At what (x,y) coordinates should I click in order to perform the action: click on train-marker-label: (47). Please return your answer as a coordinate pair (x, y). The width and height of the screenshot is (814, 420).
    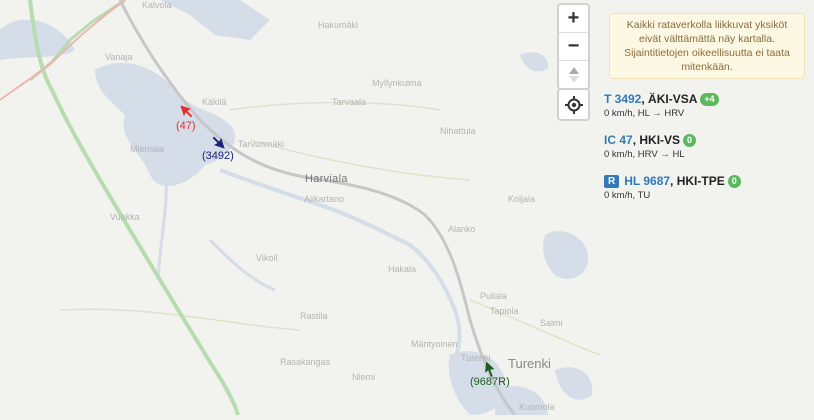
    Looking at the image, I should click on (186, 126).